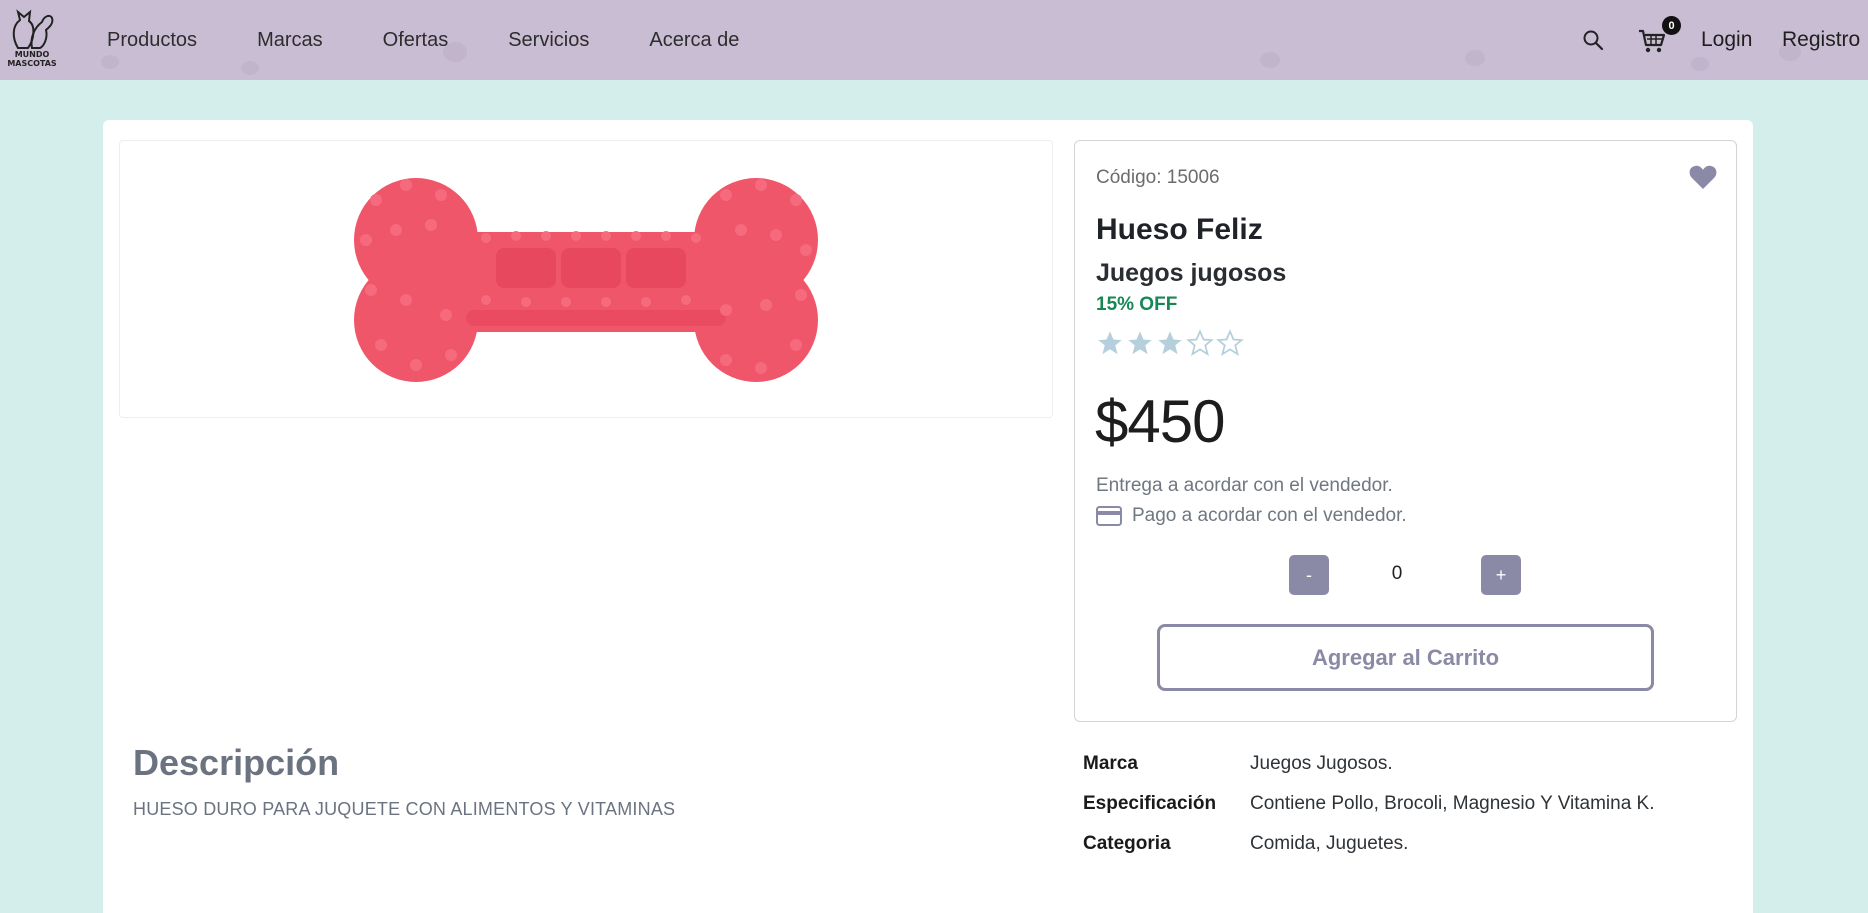  What do you see at coordinates (1821, 40) in the screenshot?
I see `register-link: Registro` at bounding box center [1821, 40].